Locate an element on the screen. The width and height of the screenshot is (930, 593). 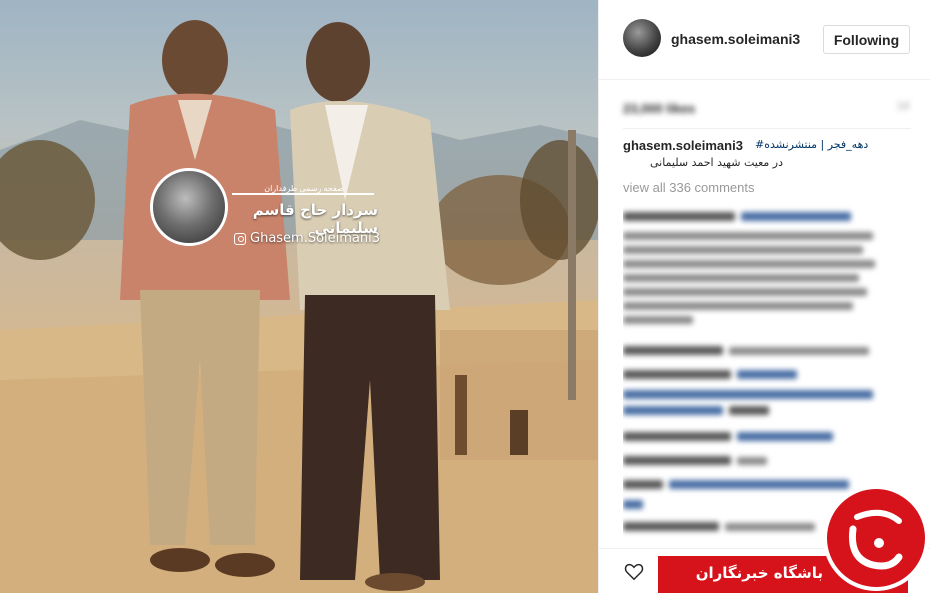
instagram-icon is located at coordinates (240, 238).